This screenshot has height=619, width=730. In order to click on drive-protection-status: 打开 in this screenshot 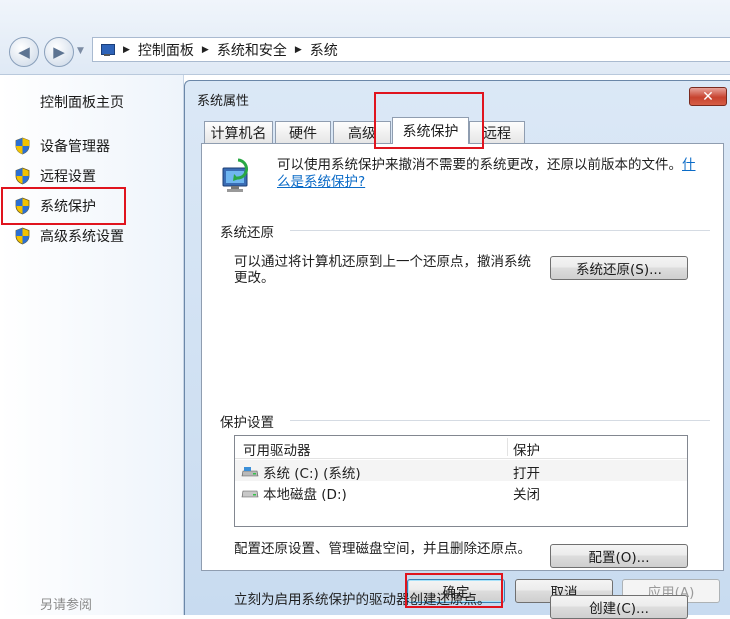, I will do `click(526, 474)`.